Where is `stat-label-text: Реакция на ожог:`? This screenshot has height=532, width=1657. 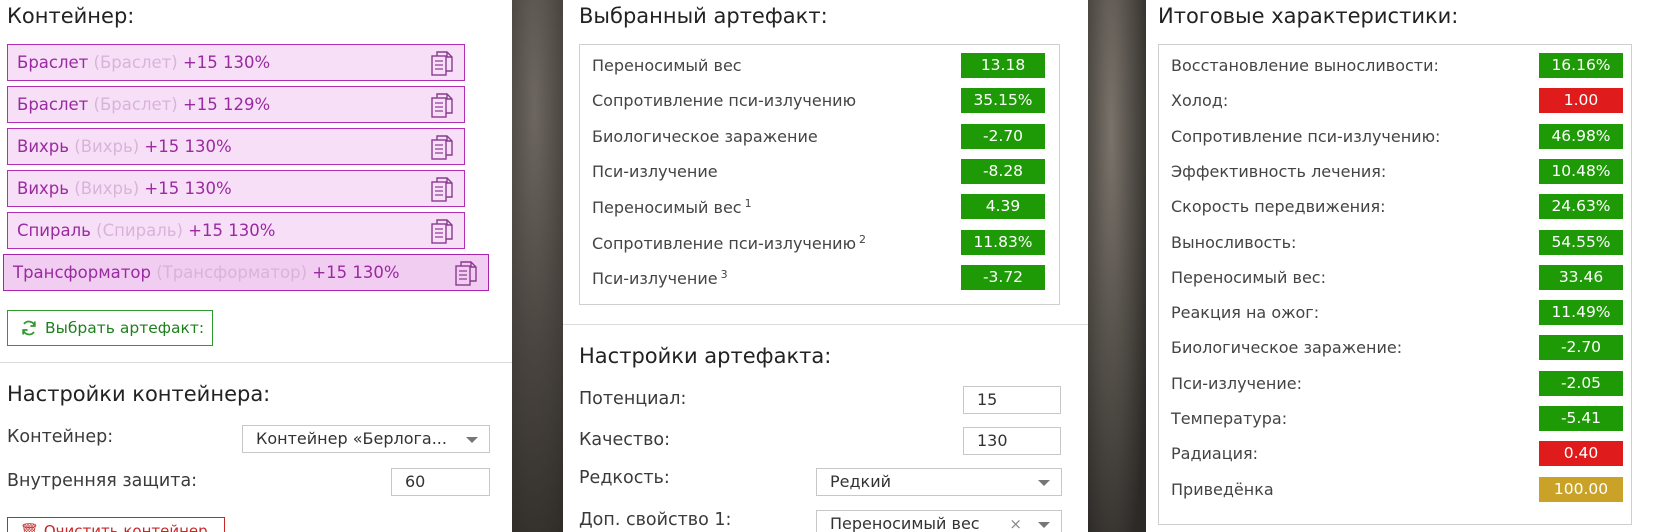 stat-label-text: Реакция на ожог: is located at coordinates (1245, 313).